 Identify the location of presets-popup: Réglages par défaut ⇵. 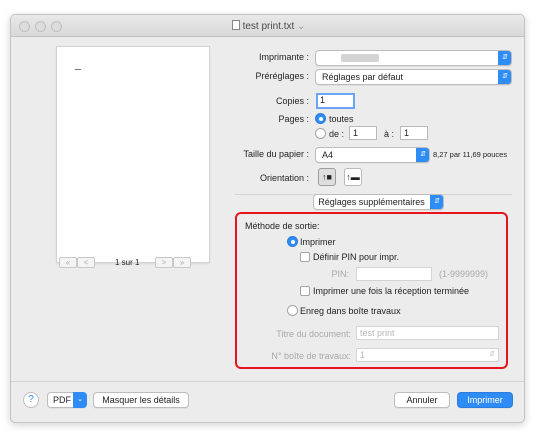
(413, 77).